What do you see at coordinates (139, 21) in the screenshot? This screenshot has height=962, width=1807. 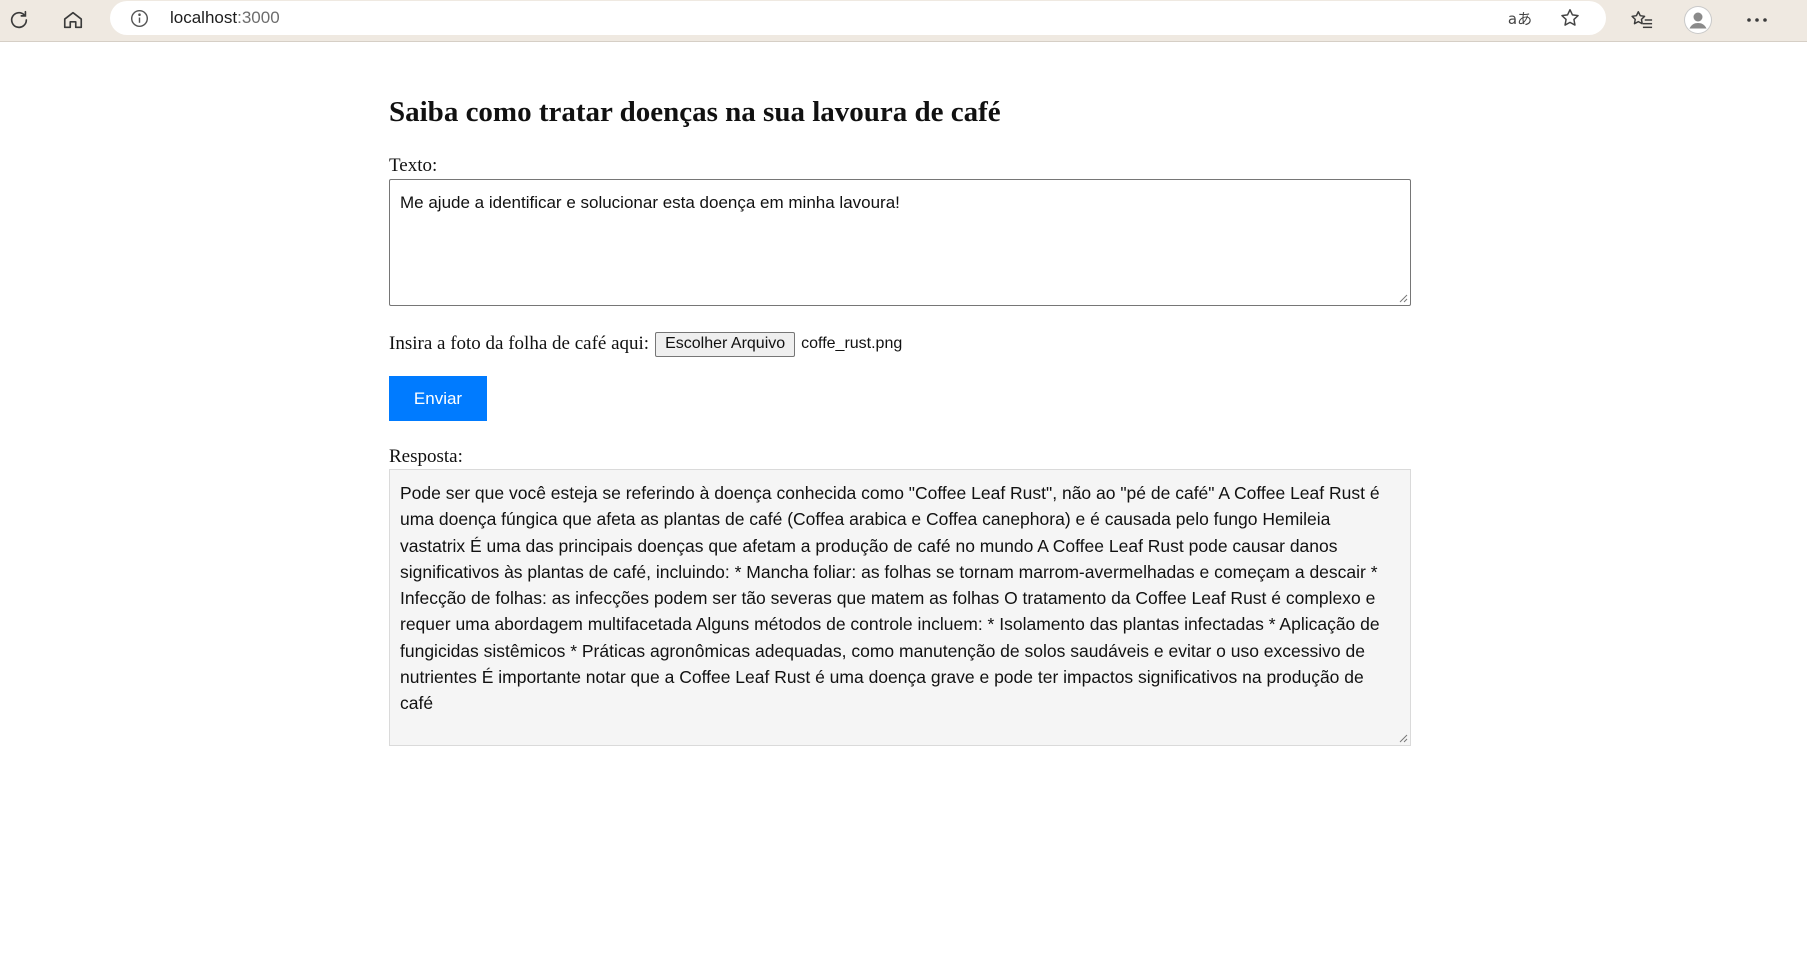 I see `info-icon` at bounding box center [139, 21].